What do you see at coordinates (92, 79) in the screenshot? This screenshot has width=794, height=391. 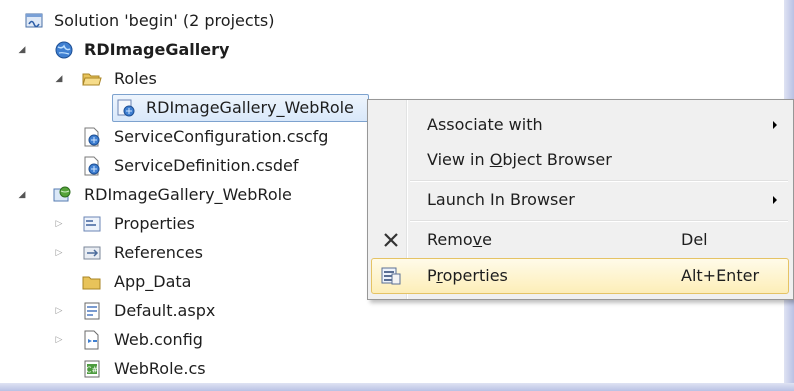 I see `open-folder-icon` at bounding box center [92, 79].